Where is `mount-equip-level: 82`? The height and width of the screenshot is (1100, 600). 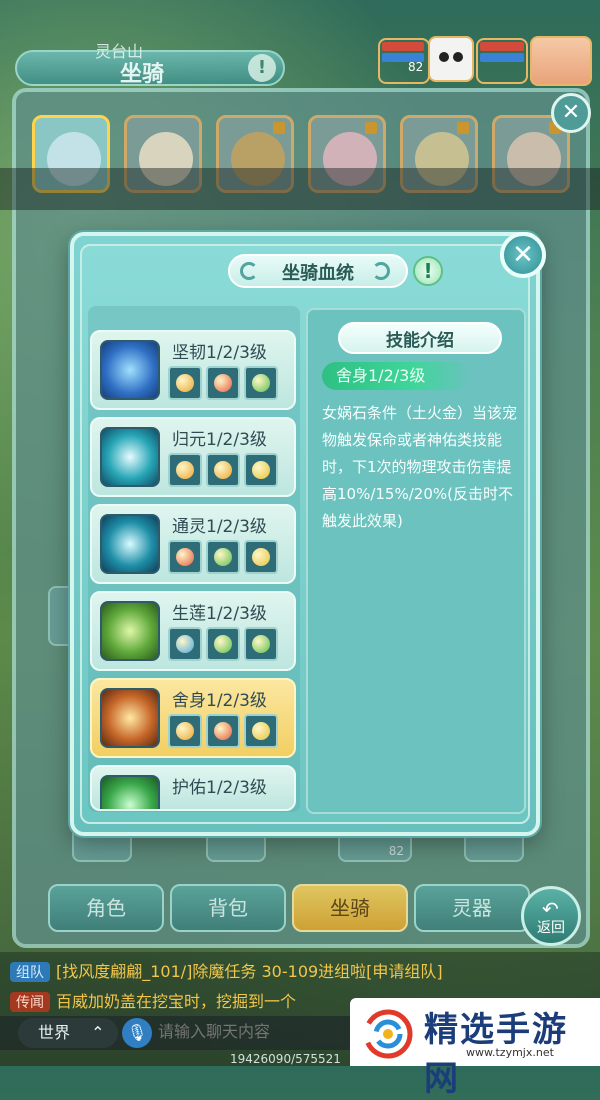
mount-equip-level: 82 is located at coordinates (396, 851).